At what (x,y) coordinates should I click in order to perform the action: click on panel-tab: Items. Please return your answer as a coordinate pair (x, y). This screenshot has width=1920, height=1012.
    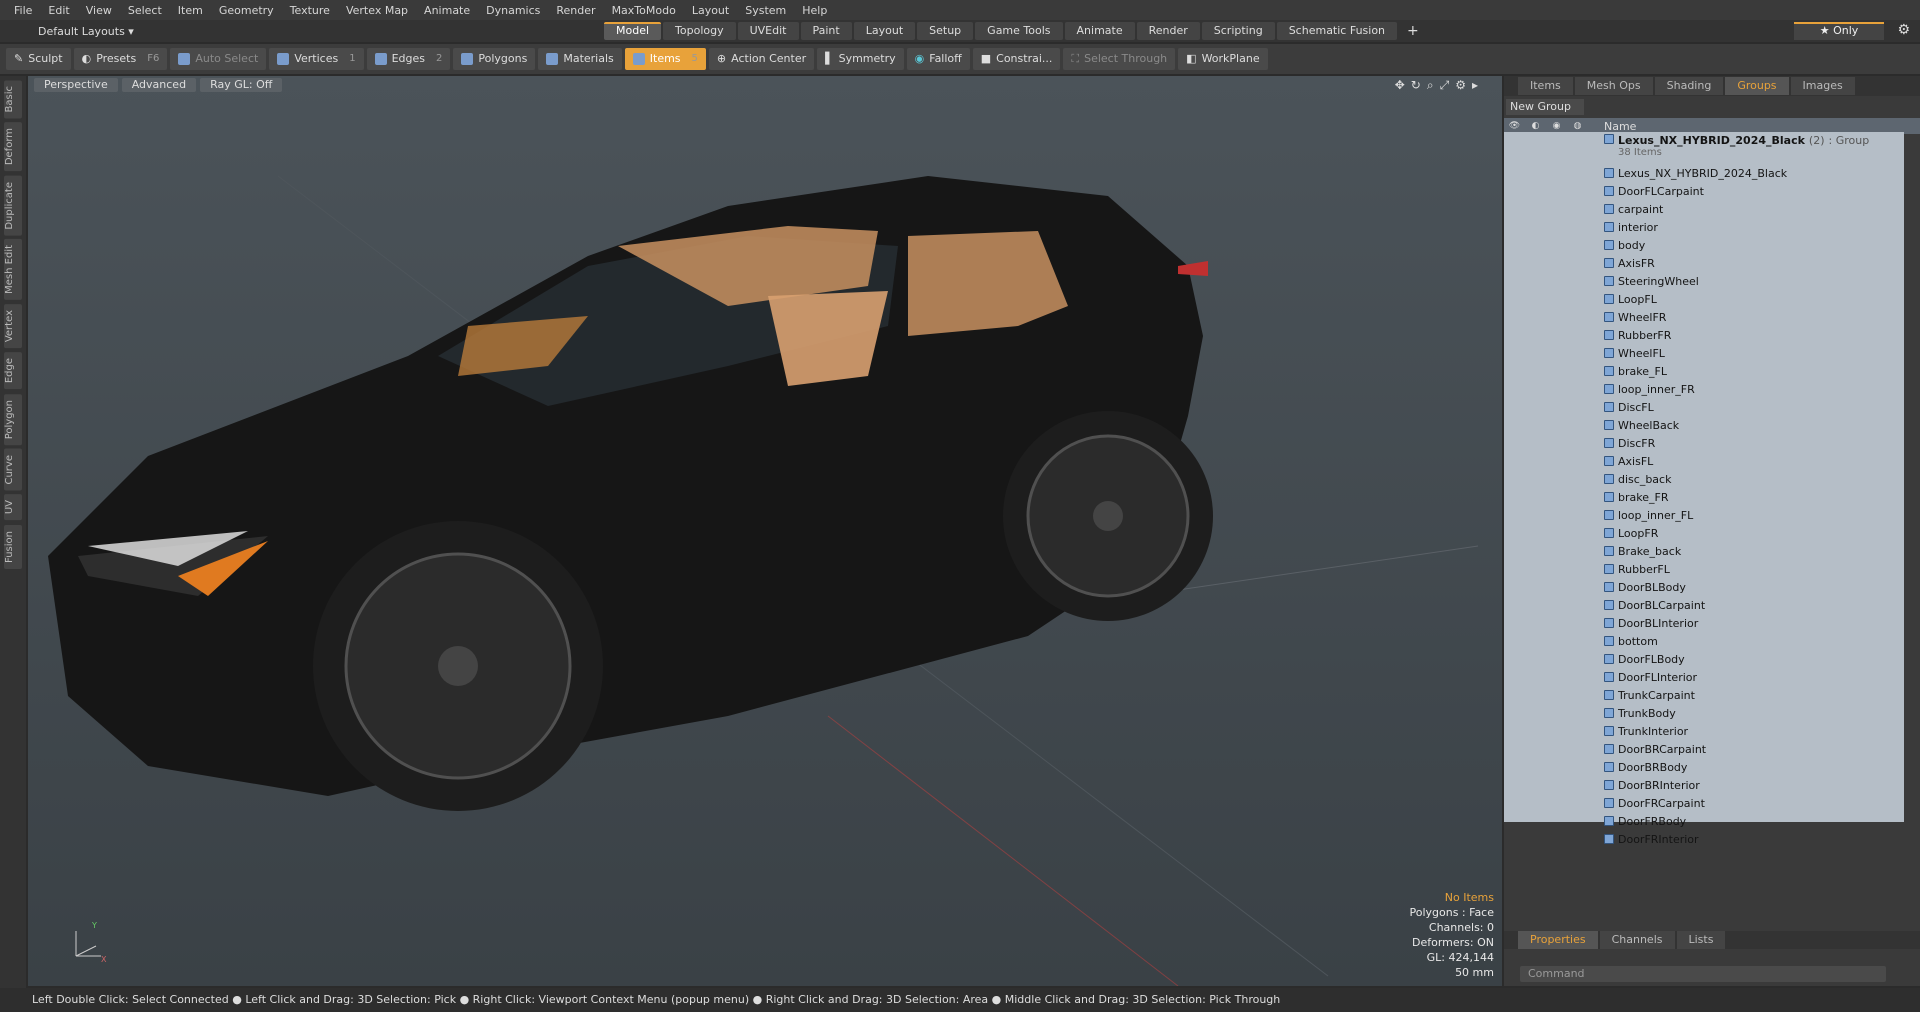
    Looking at the image, I should click on (1545, 86).